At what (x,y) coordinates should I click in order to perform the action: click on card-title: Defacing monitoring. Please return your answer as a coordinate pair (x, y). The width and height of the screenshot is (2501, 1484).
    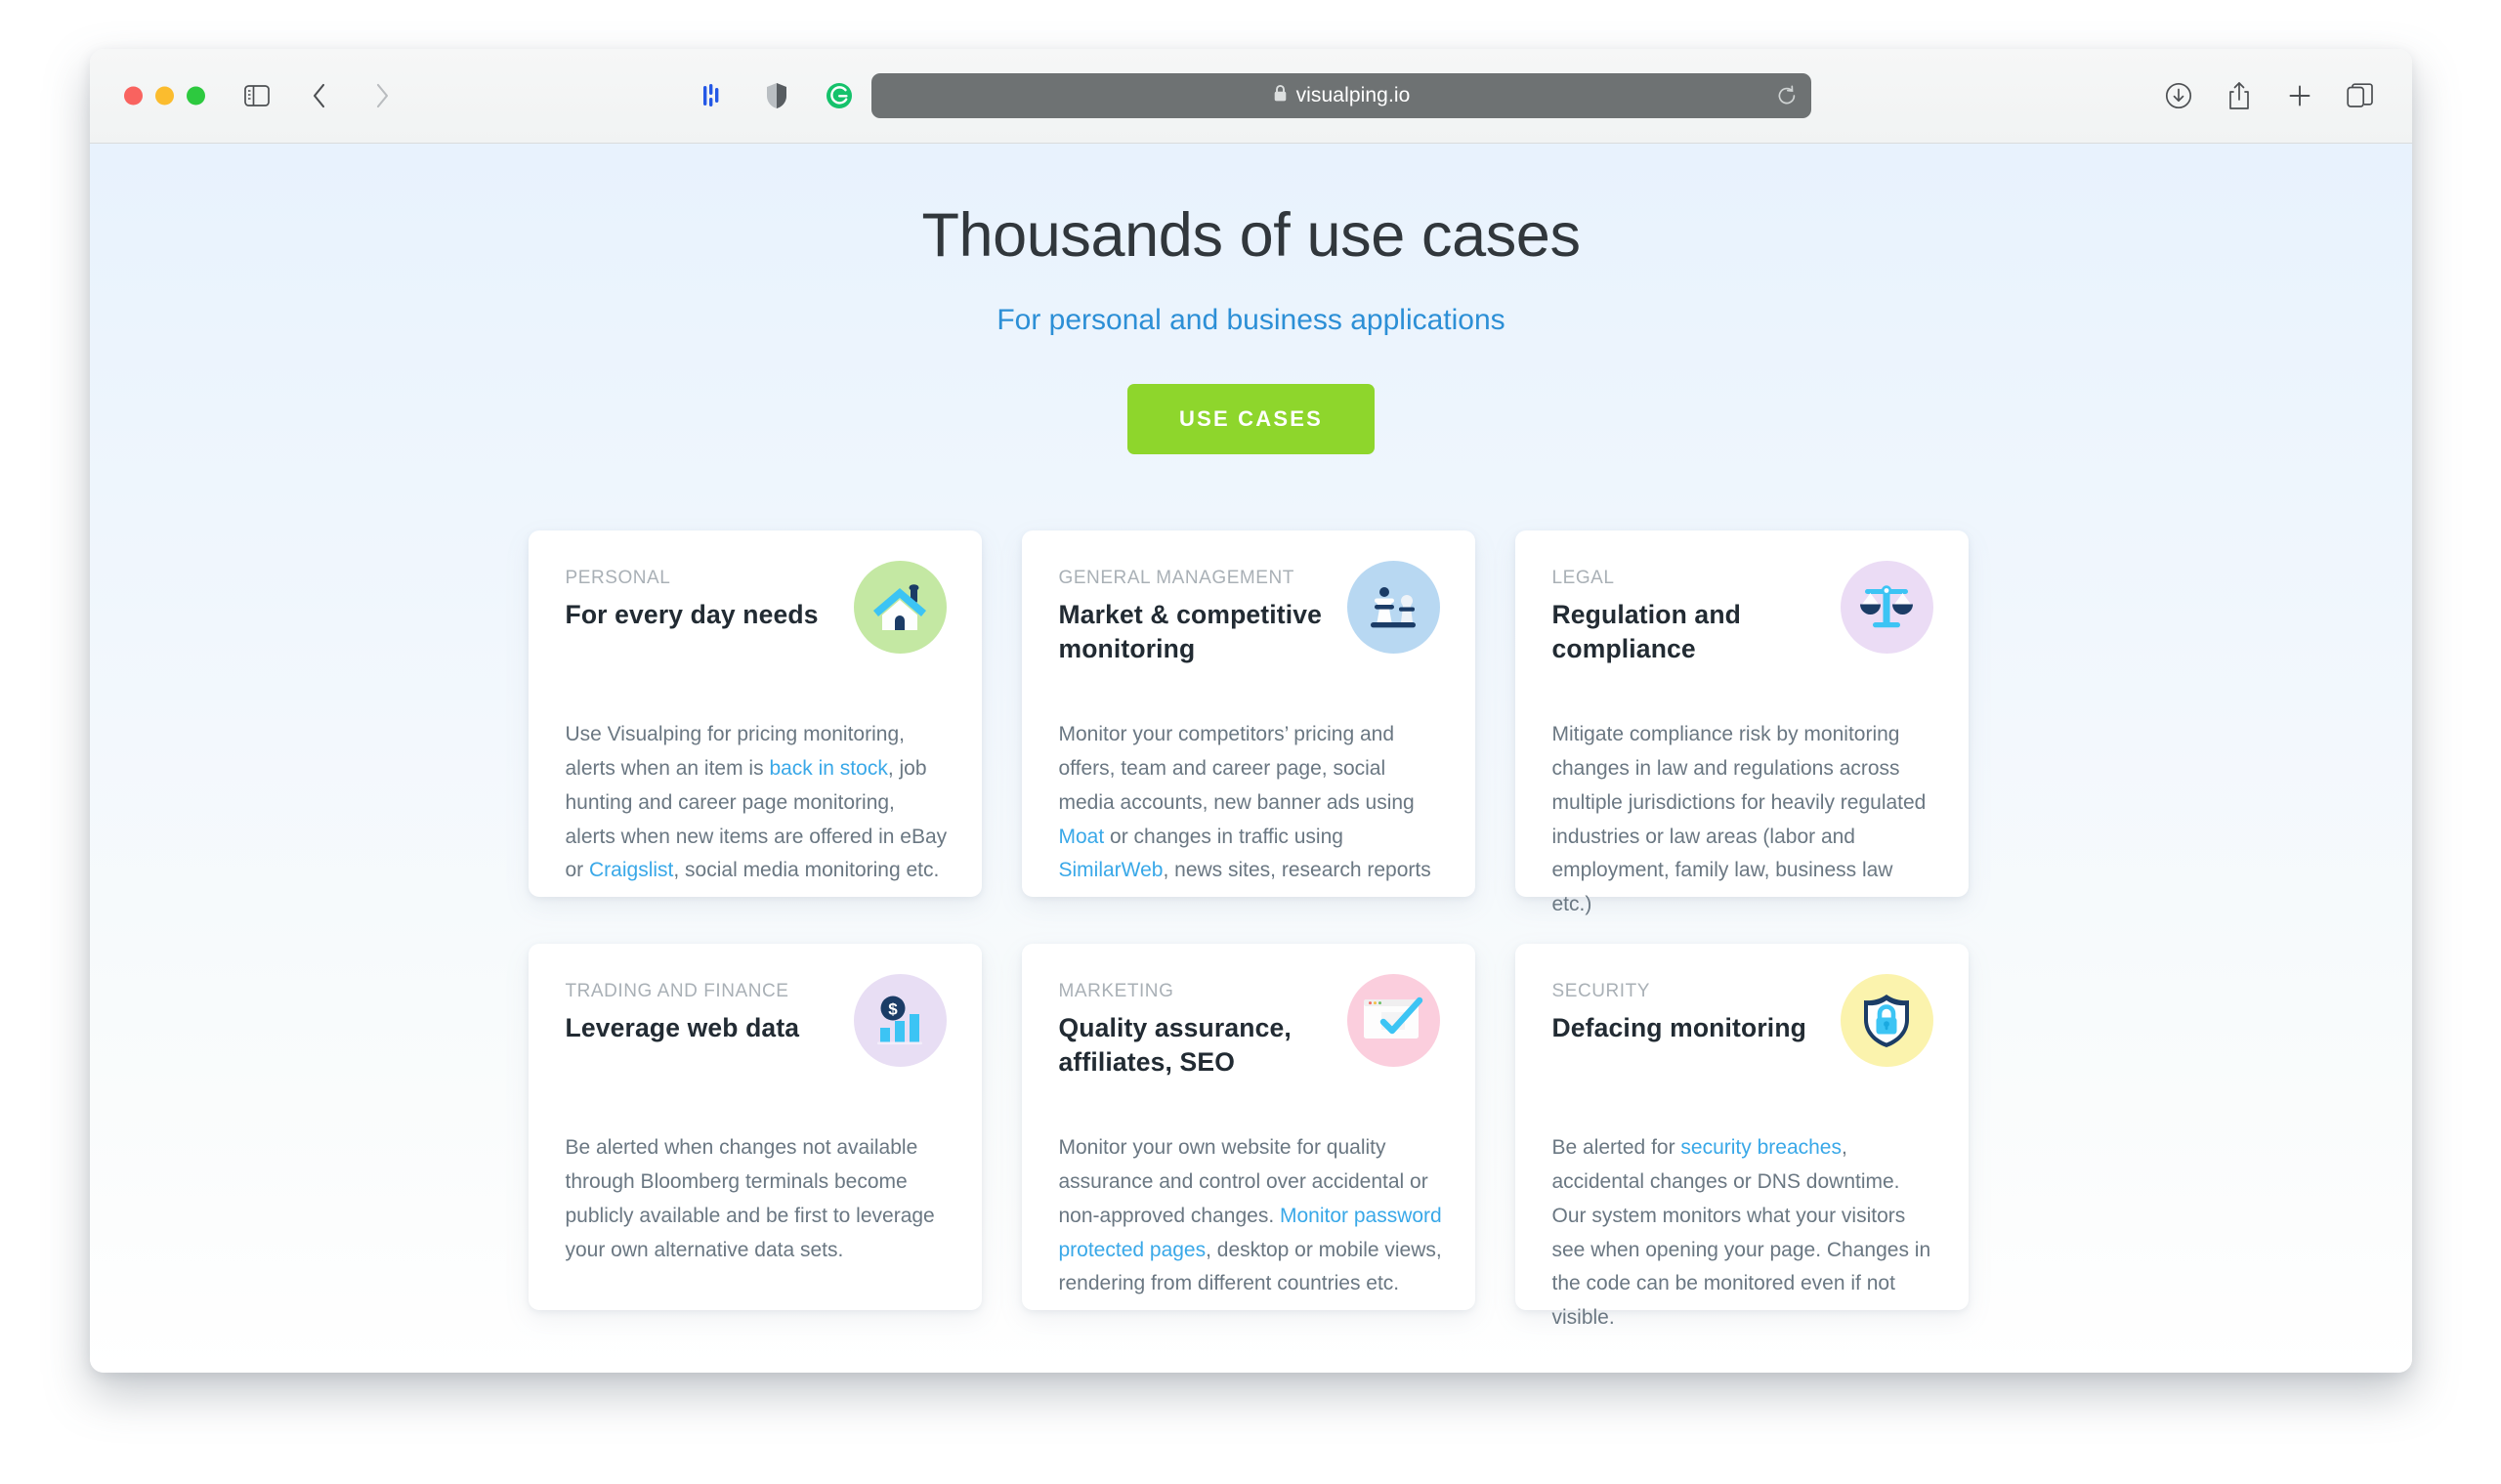
    Looking at the image, I should click on (1678, 1027).